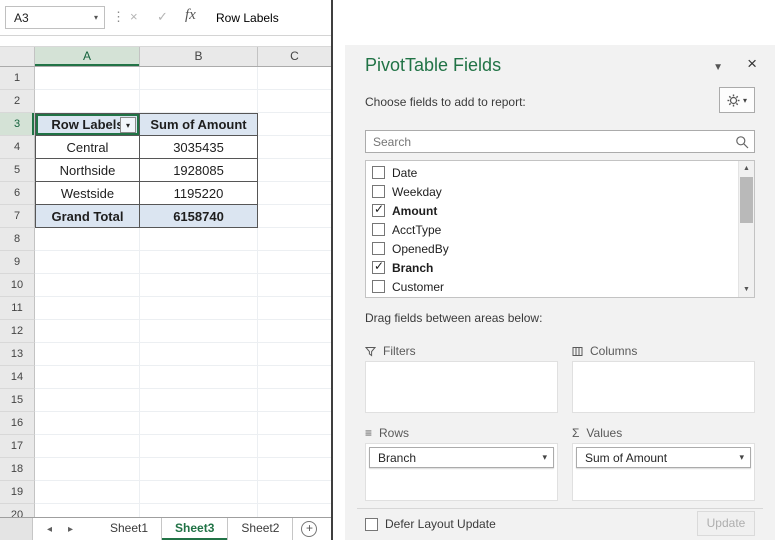 Image resolution: width=775 pixels, height=540 pixels. Describe the element at coordinates (87, 147) in the screenshot. I see `pivot-row-label-cell: Central` at that location.